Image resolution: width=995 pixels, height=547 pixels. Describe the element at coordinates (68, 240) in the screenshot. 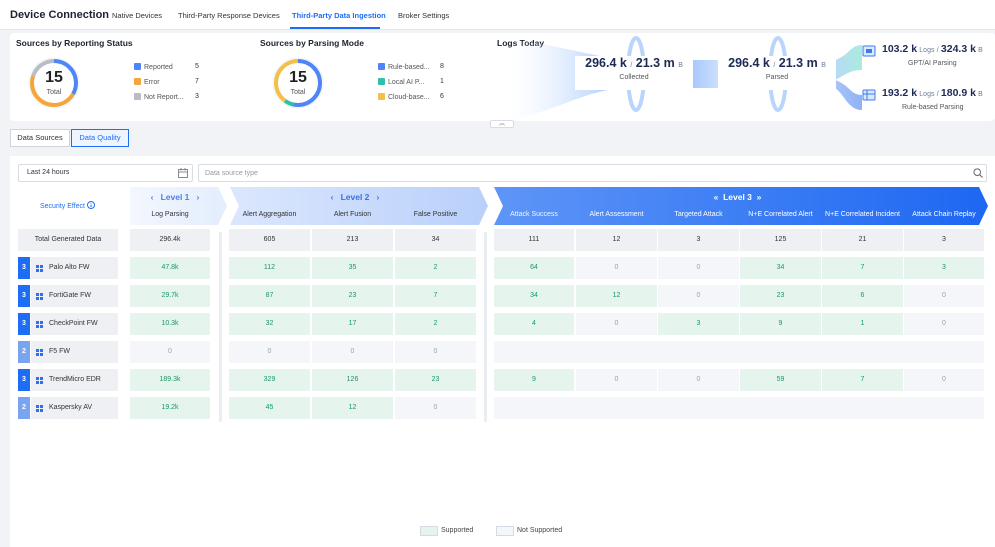

I see `total-generated-data-label: Total Generated Data` at that location.